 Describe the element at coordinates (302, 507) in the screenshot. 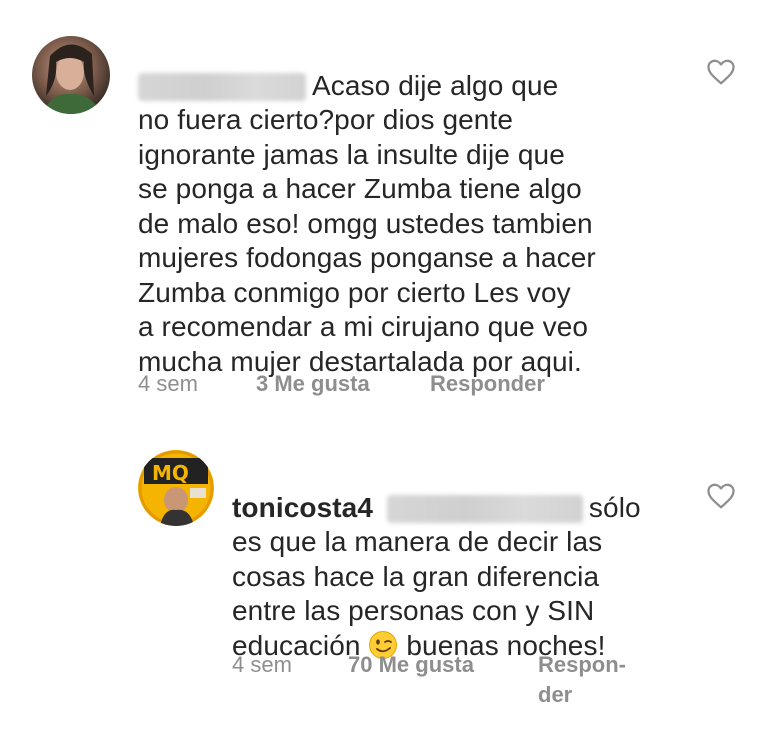

I see `username: tonicosta4` at that location.